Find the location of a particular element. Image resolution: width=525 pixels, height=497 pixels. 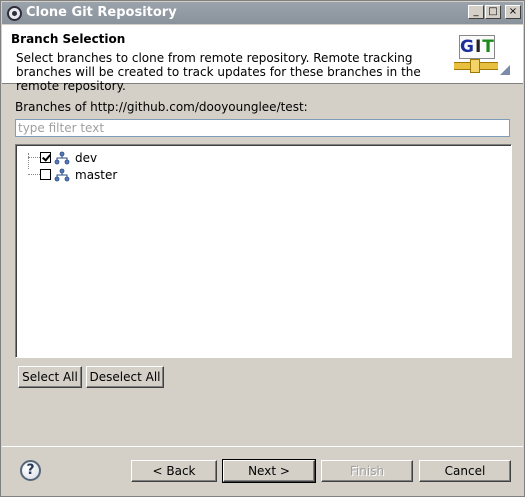

header-corner-decoration is located at coordinates (505, 70).